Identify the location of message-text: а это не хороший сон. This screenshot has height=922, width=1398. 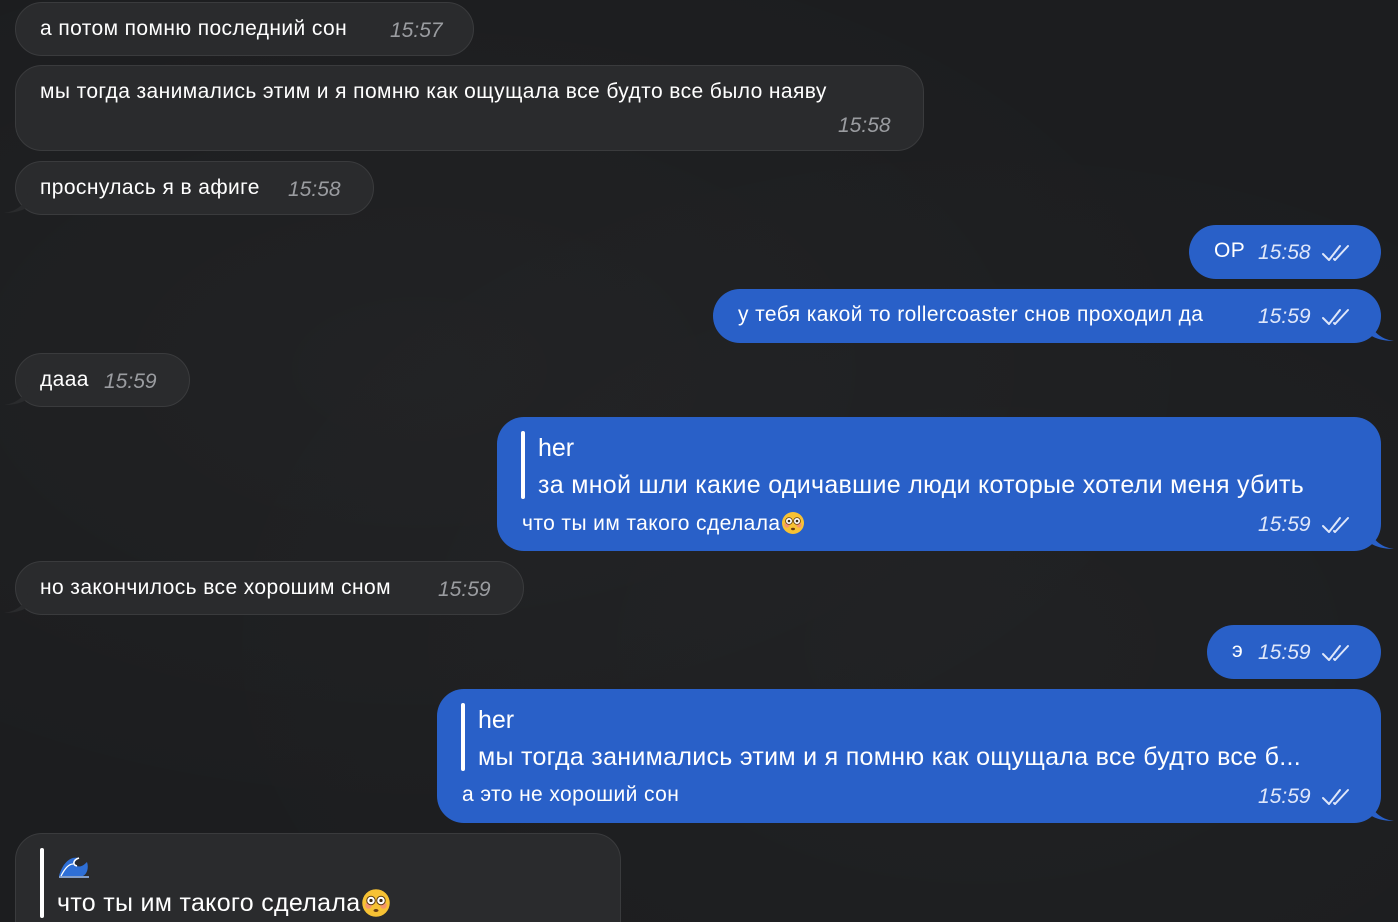
(571, 794).